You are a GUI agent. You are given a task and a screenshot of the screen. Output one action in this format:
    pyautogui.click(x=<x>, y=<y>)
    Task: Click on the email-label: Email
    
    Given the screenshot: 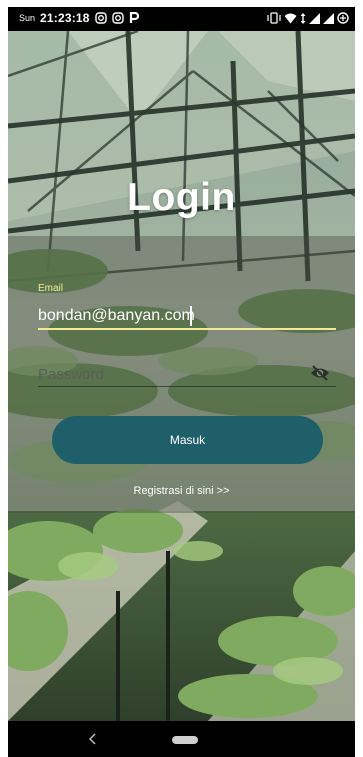 What is the action you would take?
    pyautogui.click(x=51, y=288)
    